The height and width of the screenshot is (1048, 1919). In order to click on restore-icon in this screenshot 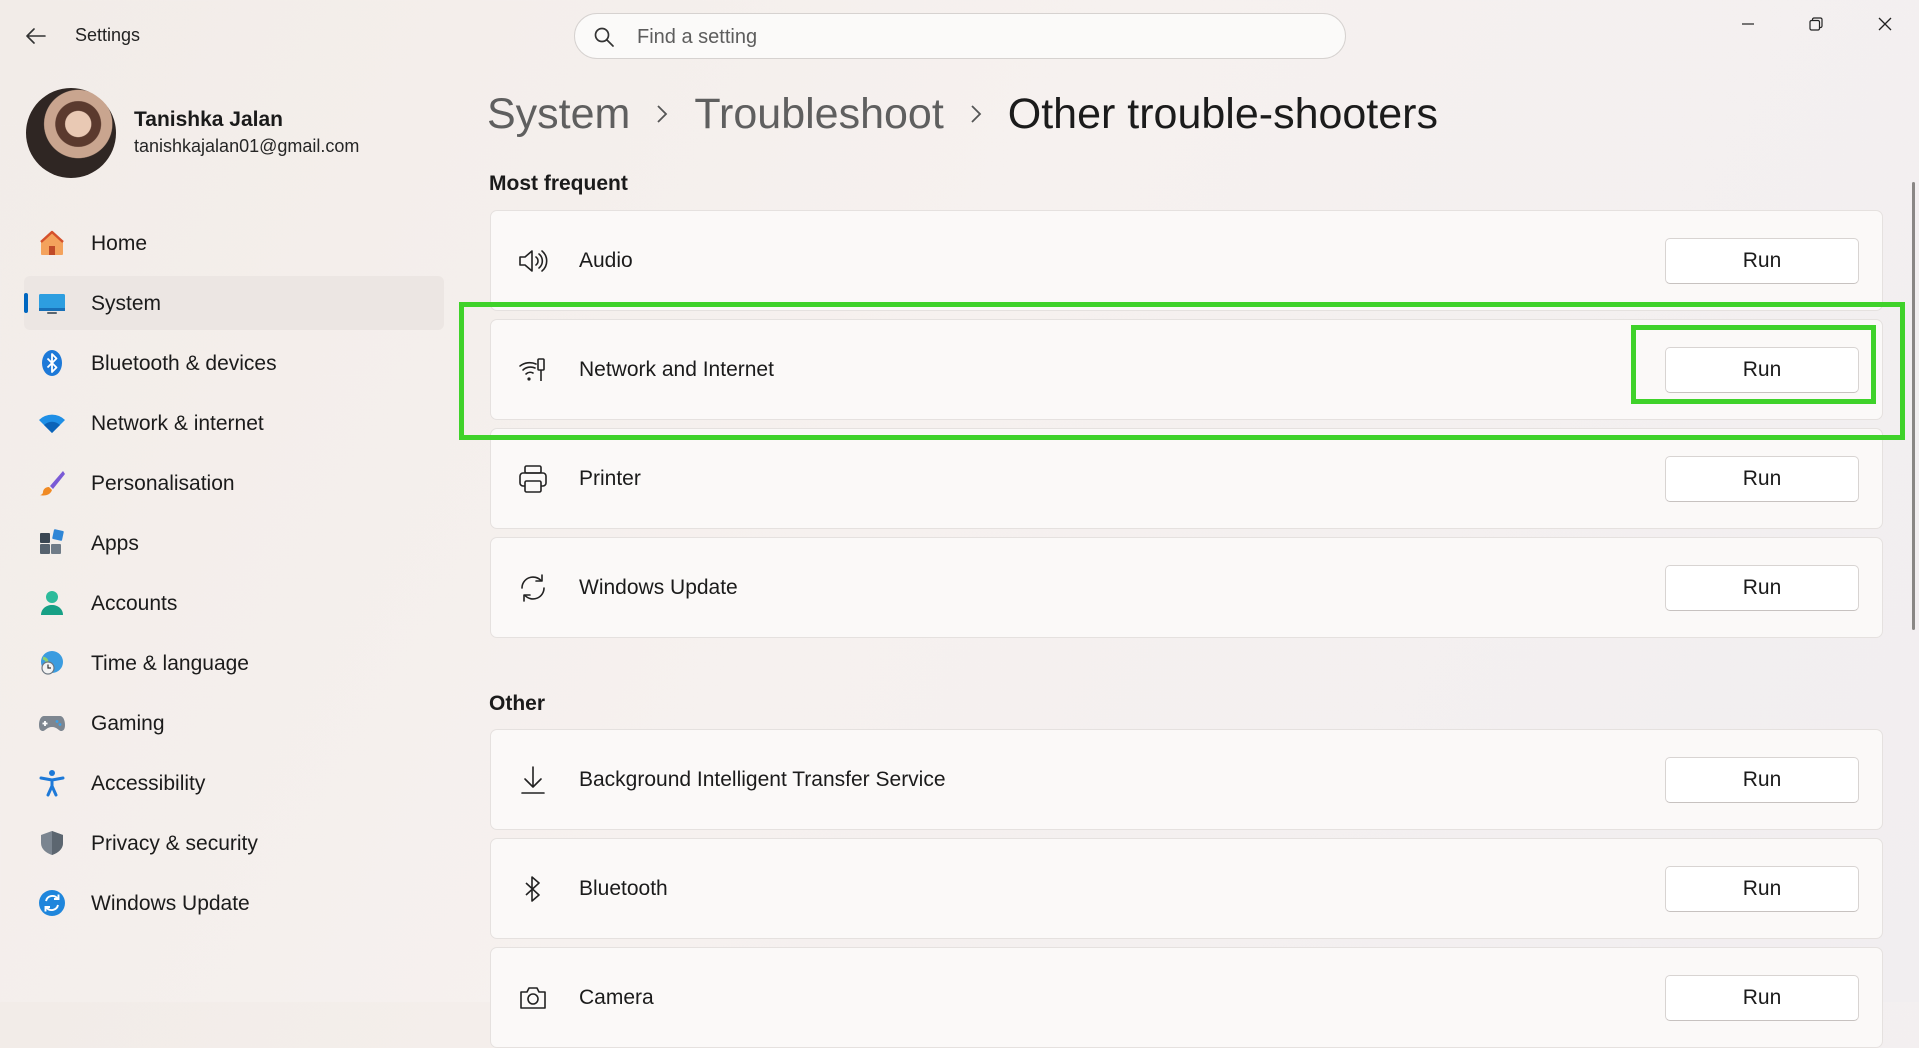, I will do `click(1816, 24)`.